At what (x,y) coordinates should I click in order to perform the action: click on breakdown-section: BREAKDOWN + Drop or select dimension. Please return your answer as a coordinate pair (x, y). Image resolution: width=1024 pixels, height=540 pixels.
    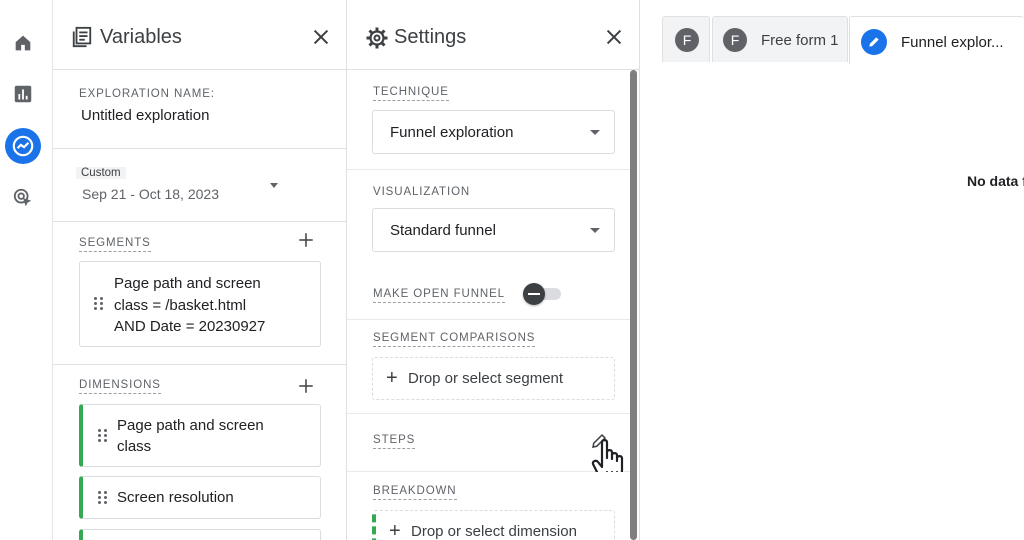
    Looking at the image, I should click on (488, 506).